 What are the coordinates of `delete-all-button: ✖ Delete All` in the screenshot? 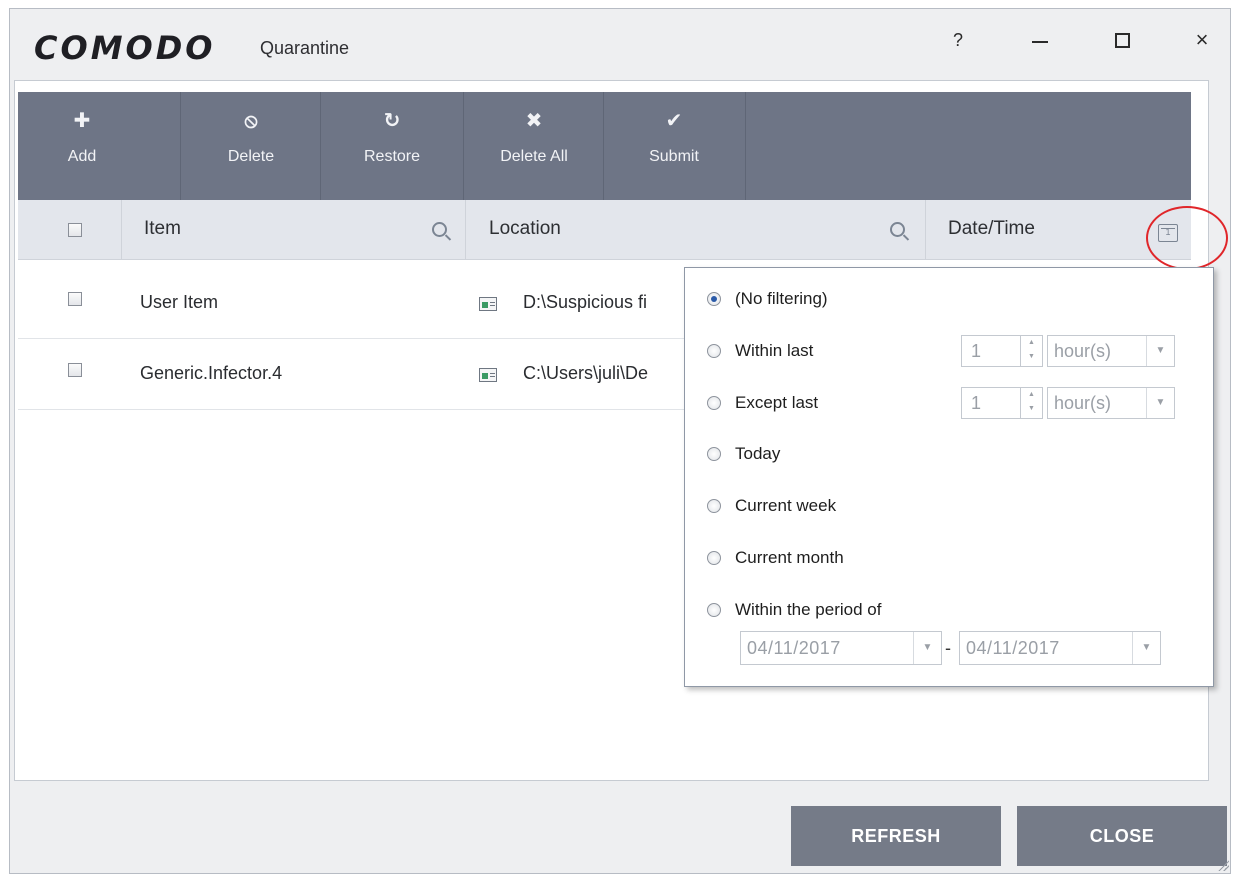 It's located at (534, 146).